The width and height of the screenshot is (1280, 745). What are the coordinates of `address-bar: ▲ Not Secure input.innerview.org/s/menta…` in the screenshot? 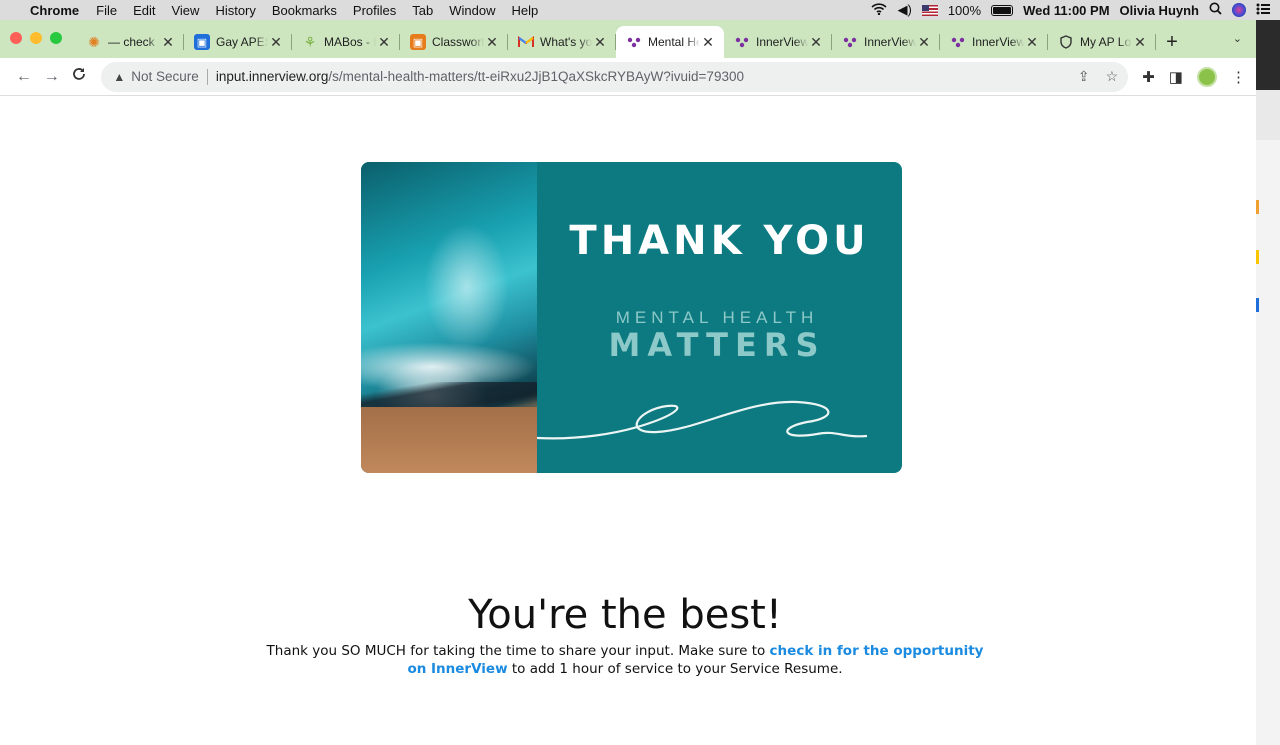 It's located at (615, 76).